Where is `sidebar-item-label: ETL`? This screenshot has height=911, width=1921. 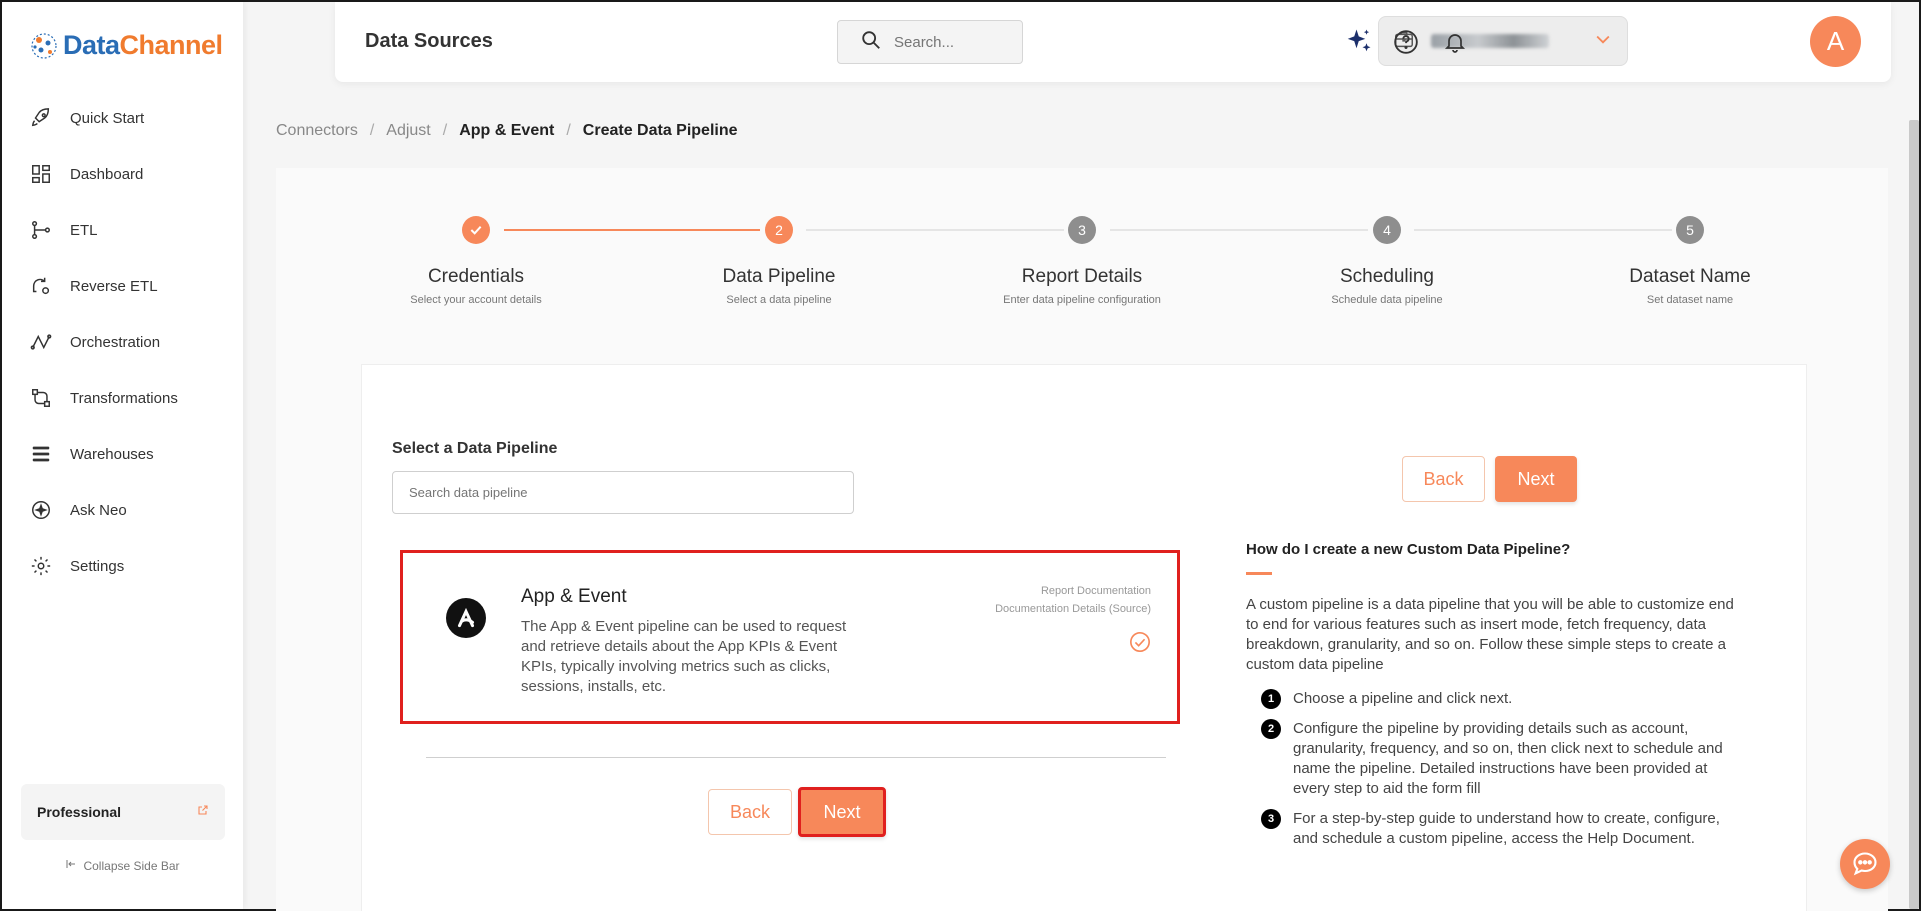 sidebar-item-label: ETL is located at coordinates (84, 230).